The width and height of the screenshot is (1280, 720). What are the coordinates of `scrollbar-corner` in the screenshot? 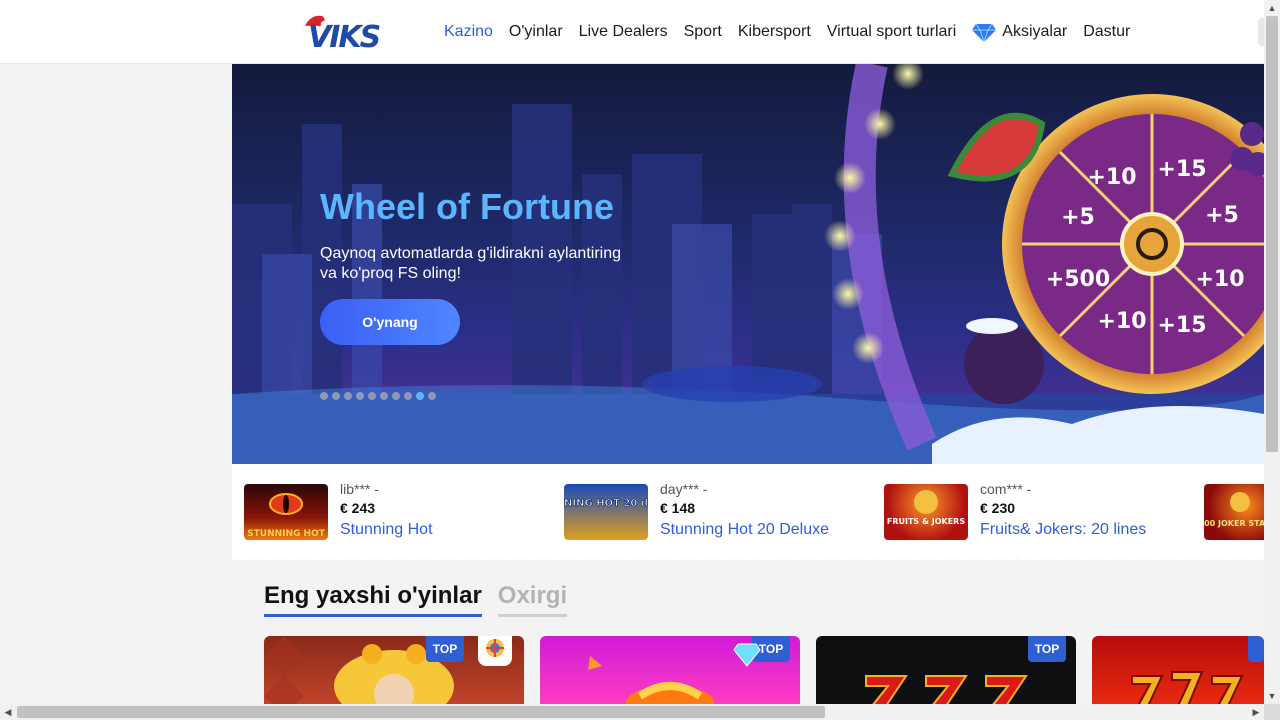 It's located at (1272, 712).